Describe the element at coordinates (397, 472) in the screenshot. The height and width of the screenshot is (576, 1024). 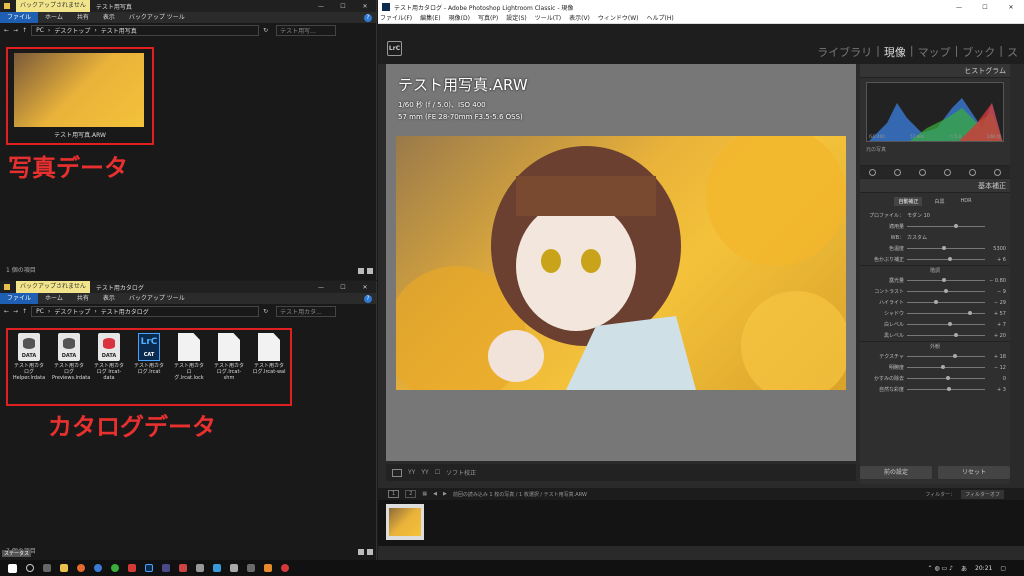
I see `loupe-view-icon` at that location.